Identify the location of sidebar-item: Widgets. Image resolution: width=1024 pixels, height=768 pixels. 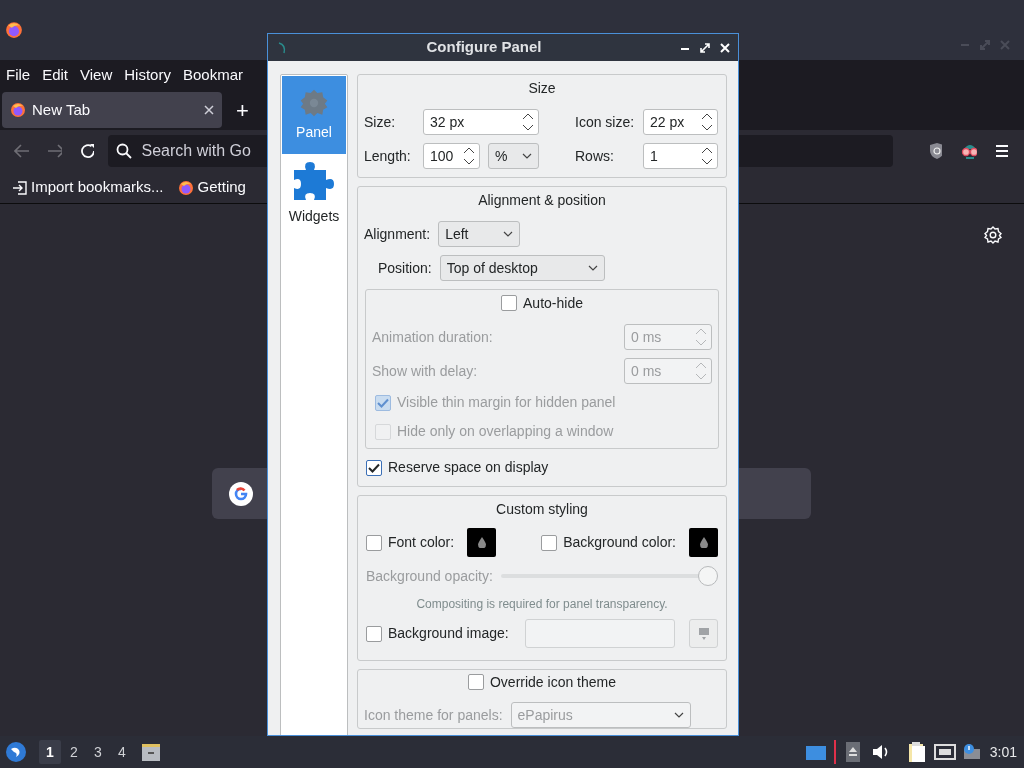
(314, 193).